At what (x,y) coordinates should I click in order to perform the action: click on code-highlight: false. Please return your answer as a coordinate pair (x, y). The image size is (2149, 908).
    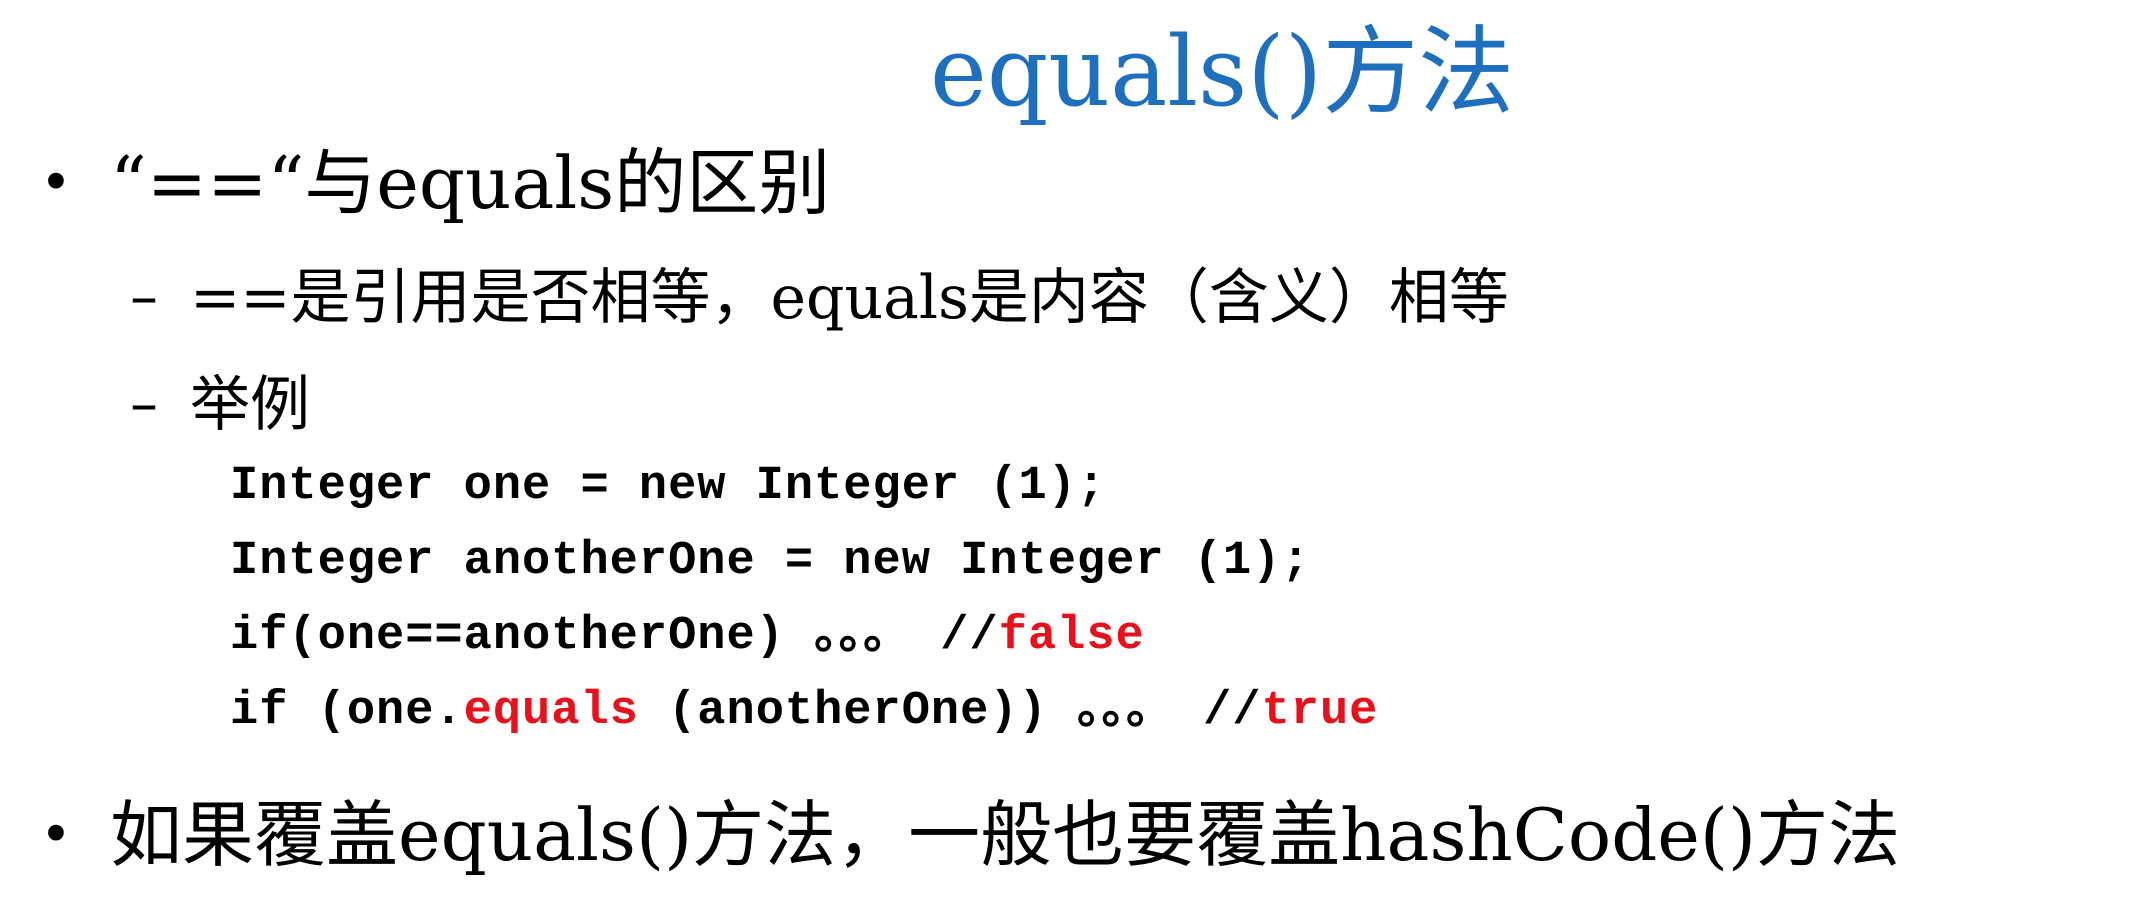
    Looking at the image, I should click on (1071, 636).